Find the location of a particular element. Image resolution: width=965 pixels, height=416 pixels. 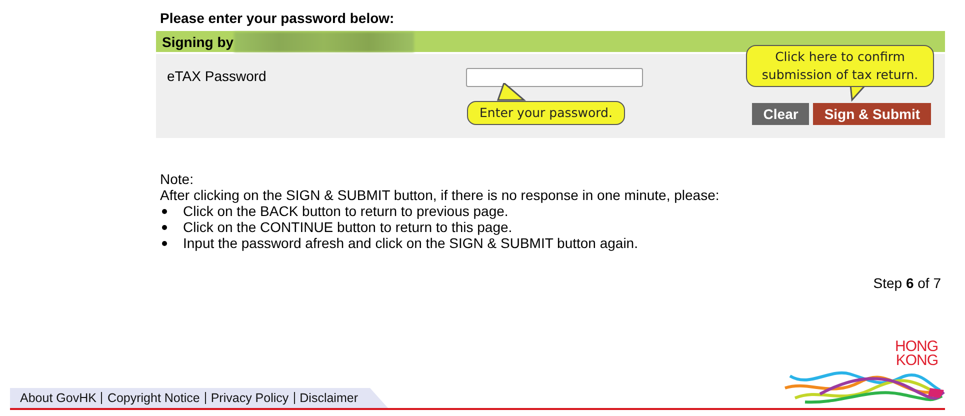

note-text: After clicking on the SIGN & SUBMIT button, if there is no response in one minute, please: is located at coordinates (440, 195).